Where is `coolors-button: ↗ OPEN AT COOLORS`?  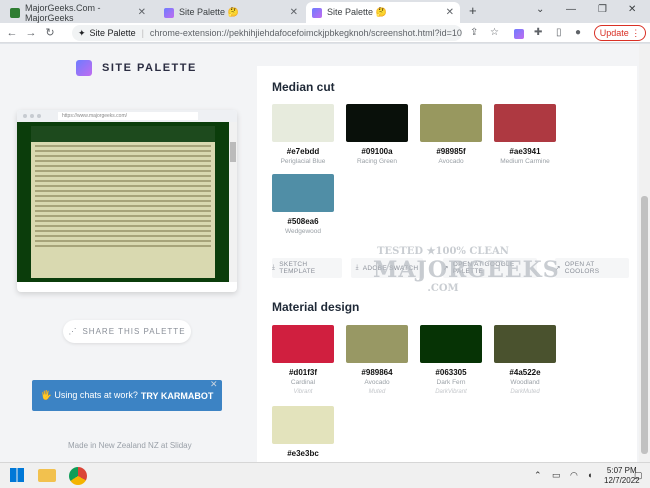 coolors-button: ↗ OPEN AT COOLORS is located at coordinates (592, 268).